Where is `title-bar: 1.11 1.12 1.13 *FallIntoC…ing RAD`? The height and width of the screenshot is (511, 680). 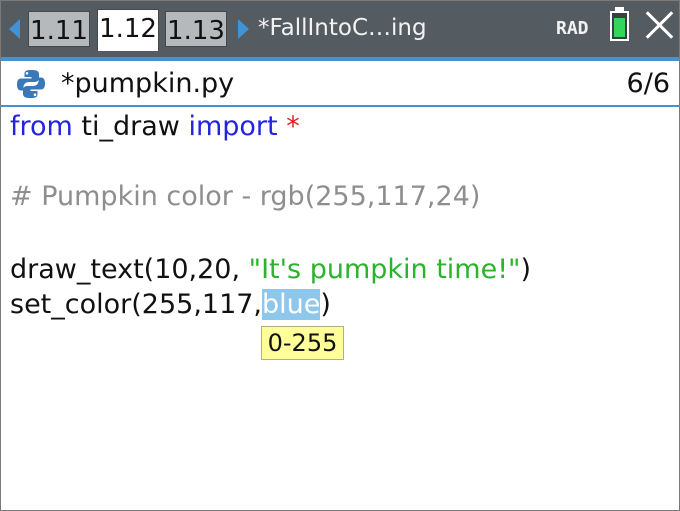
title-bar: 1.11 1.12 1.13 *FallIntoC…ing RAD is located at coordinates (340, 29).